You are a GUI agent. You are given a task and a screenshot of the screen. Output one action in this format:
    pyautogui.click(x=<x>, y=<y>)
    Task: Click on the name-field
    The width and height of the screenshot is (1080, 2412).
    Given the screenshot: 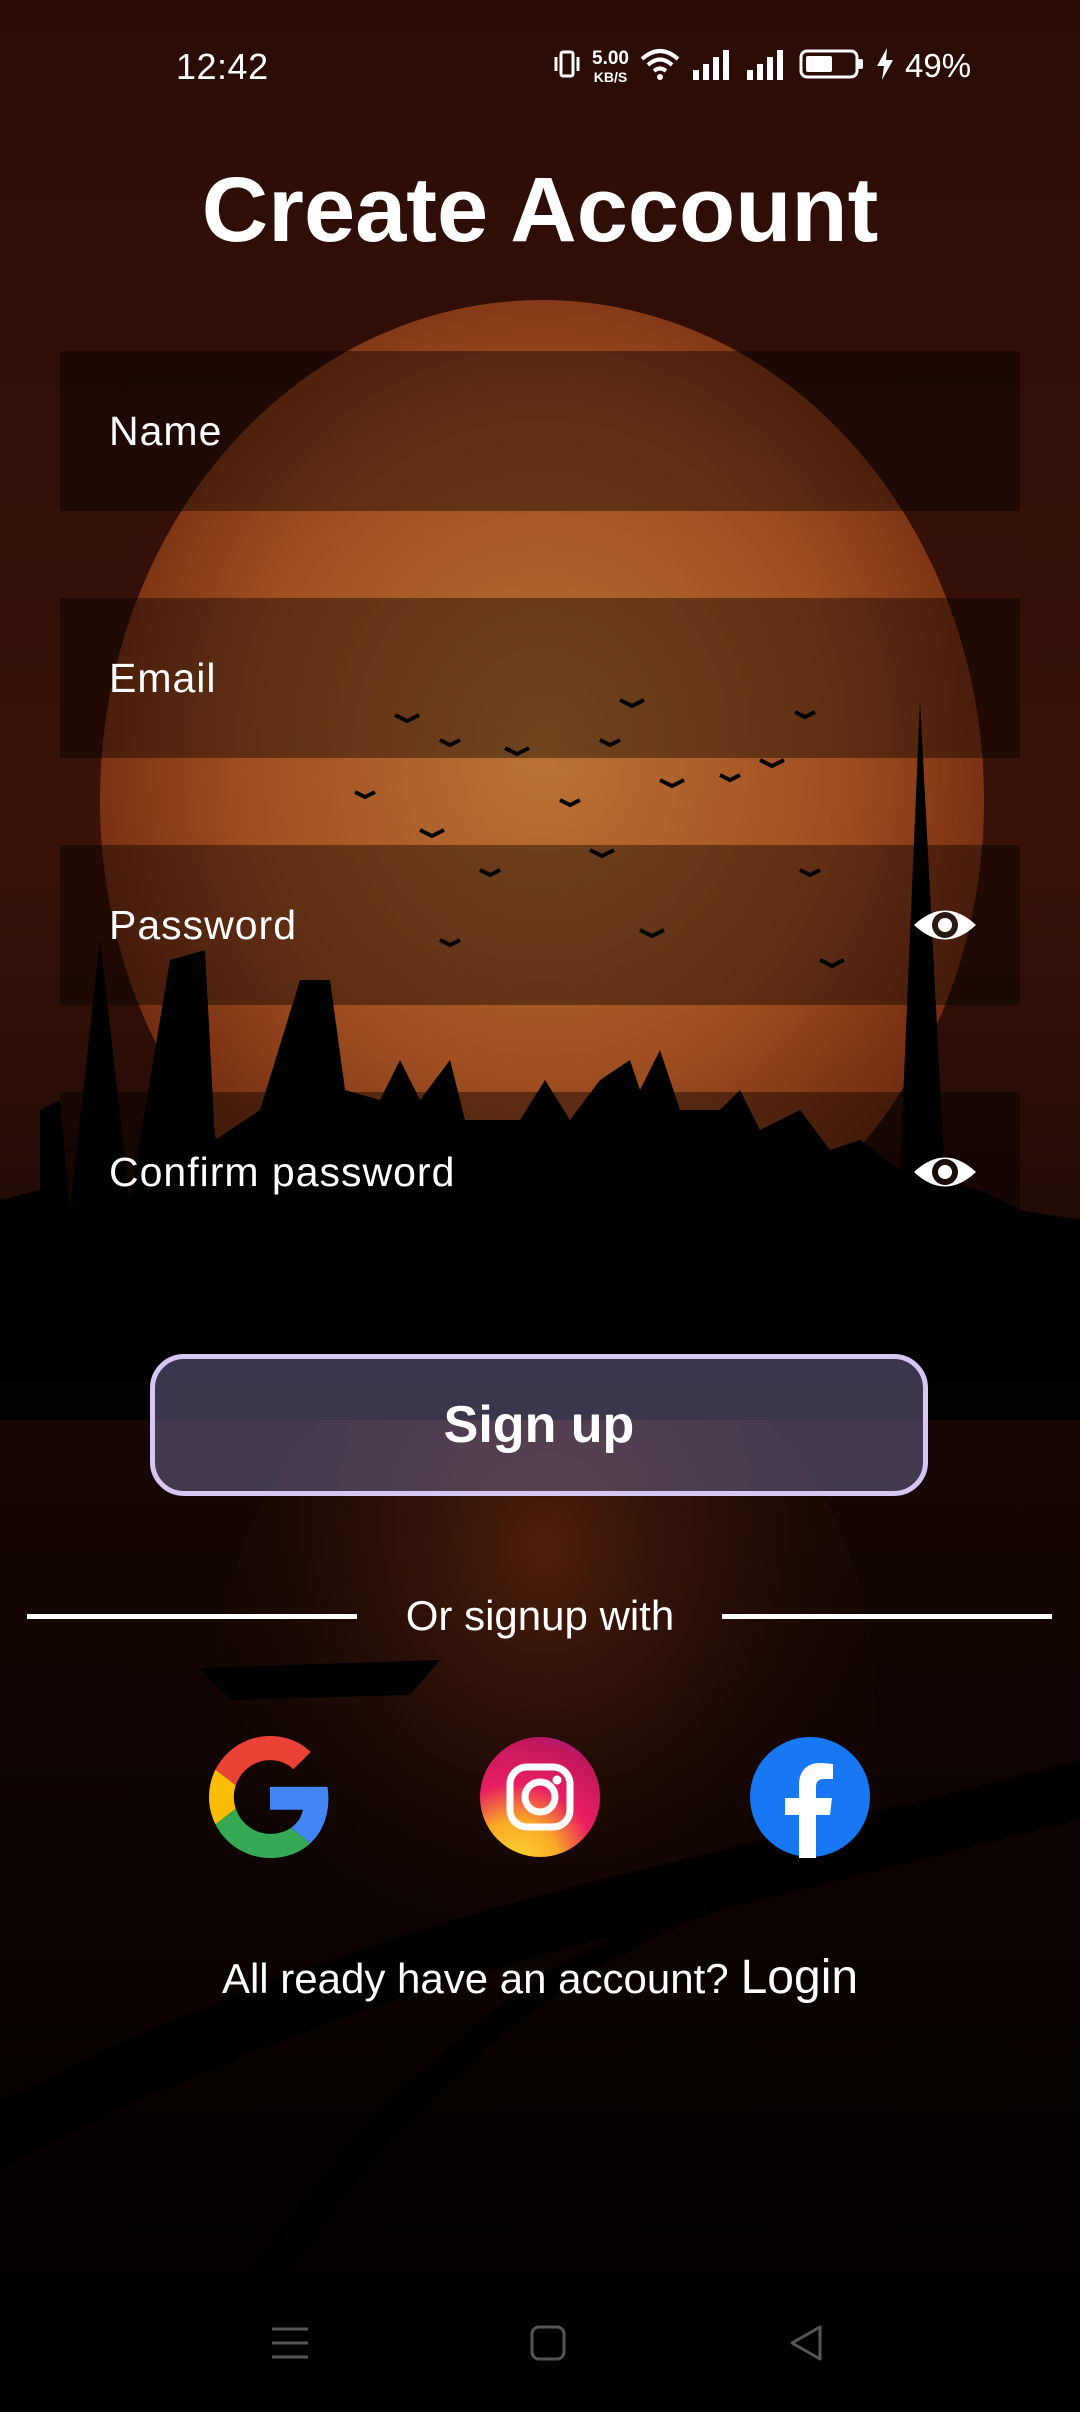 What is the action you would take?
    pyautogui.click(x=540, y=431)
    